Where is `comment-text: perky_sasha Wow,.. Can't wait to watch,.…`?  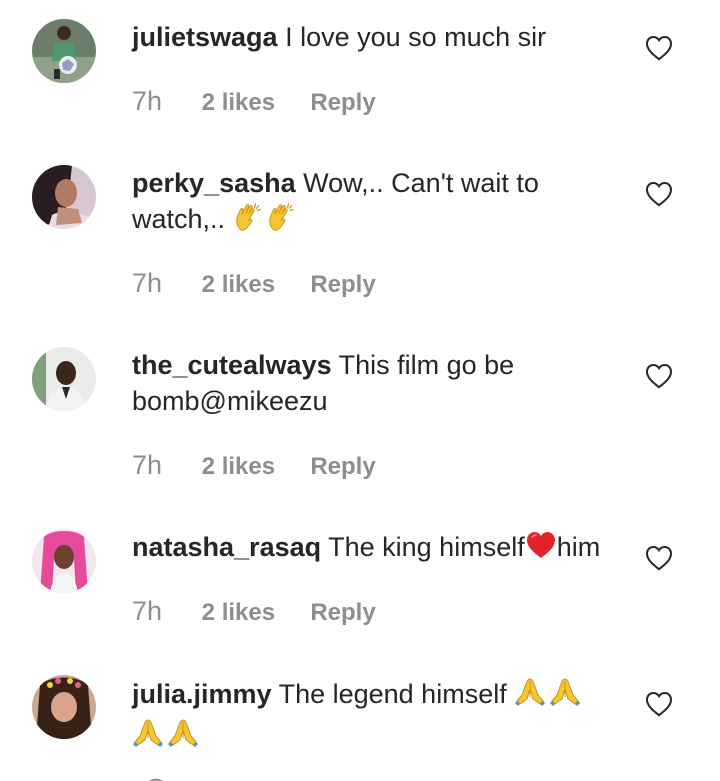 comment-text: perky_sasha Wow,.. Can't wait to watch,.… is located at coordinates (376, 203).